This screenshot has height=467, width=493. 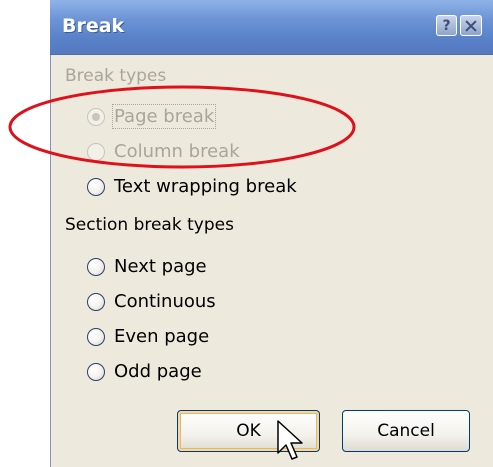 I want to click on help-button: ?, so click(x=446, y=25).